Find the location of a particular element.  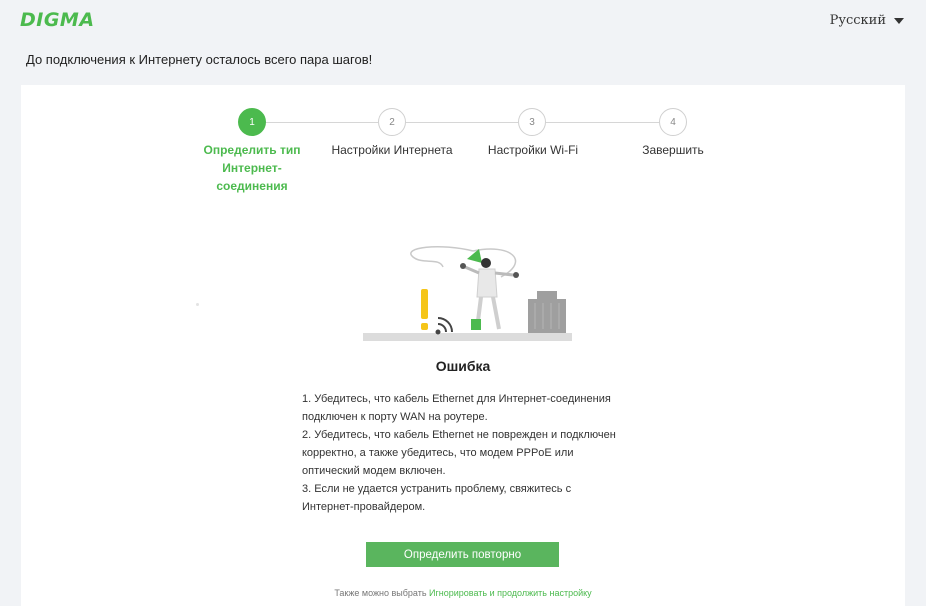

caret-down-icon is located at coordinates (899, 20).